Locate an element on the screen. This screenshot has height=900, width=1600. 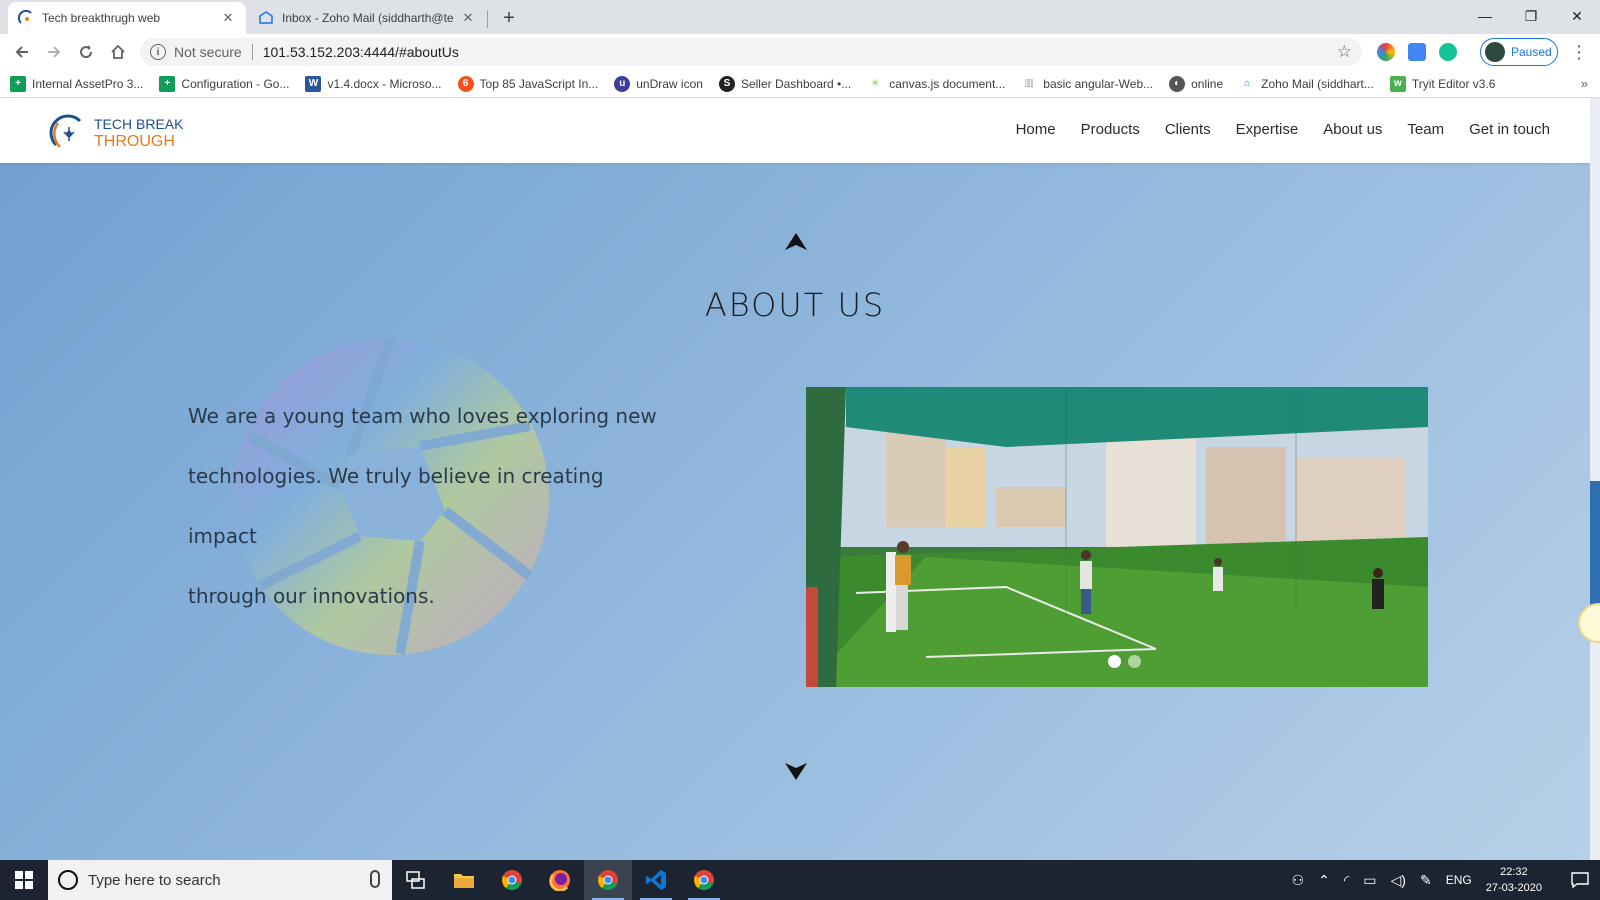
chevron-up-icon: ⌃ is located at coordinates (1324, 880).